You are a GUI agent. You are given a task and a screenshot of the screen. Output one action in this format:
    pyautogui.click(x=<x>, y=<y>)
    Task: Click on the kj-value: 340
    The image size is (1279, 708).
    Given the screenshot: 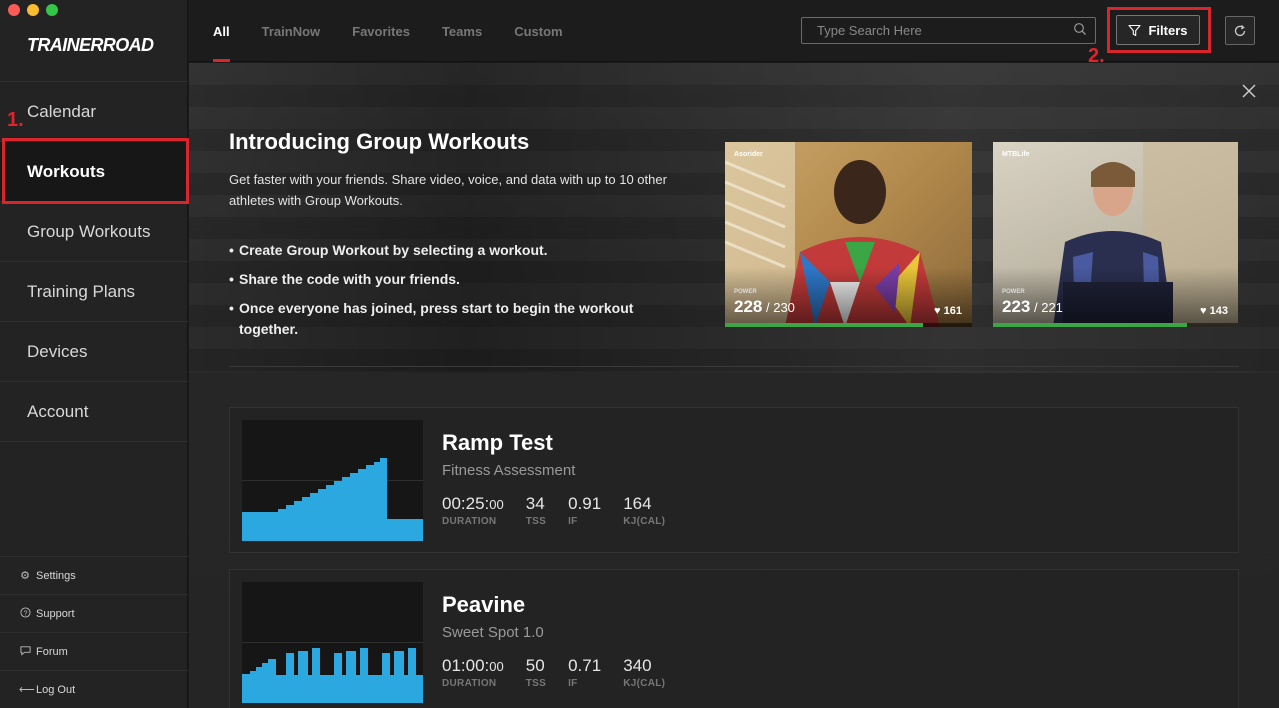 What is the action you would take?
    pyautogui.click(x=637, y=665)
    